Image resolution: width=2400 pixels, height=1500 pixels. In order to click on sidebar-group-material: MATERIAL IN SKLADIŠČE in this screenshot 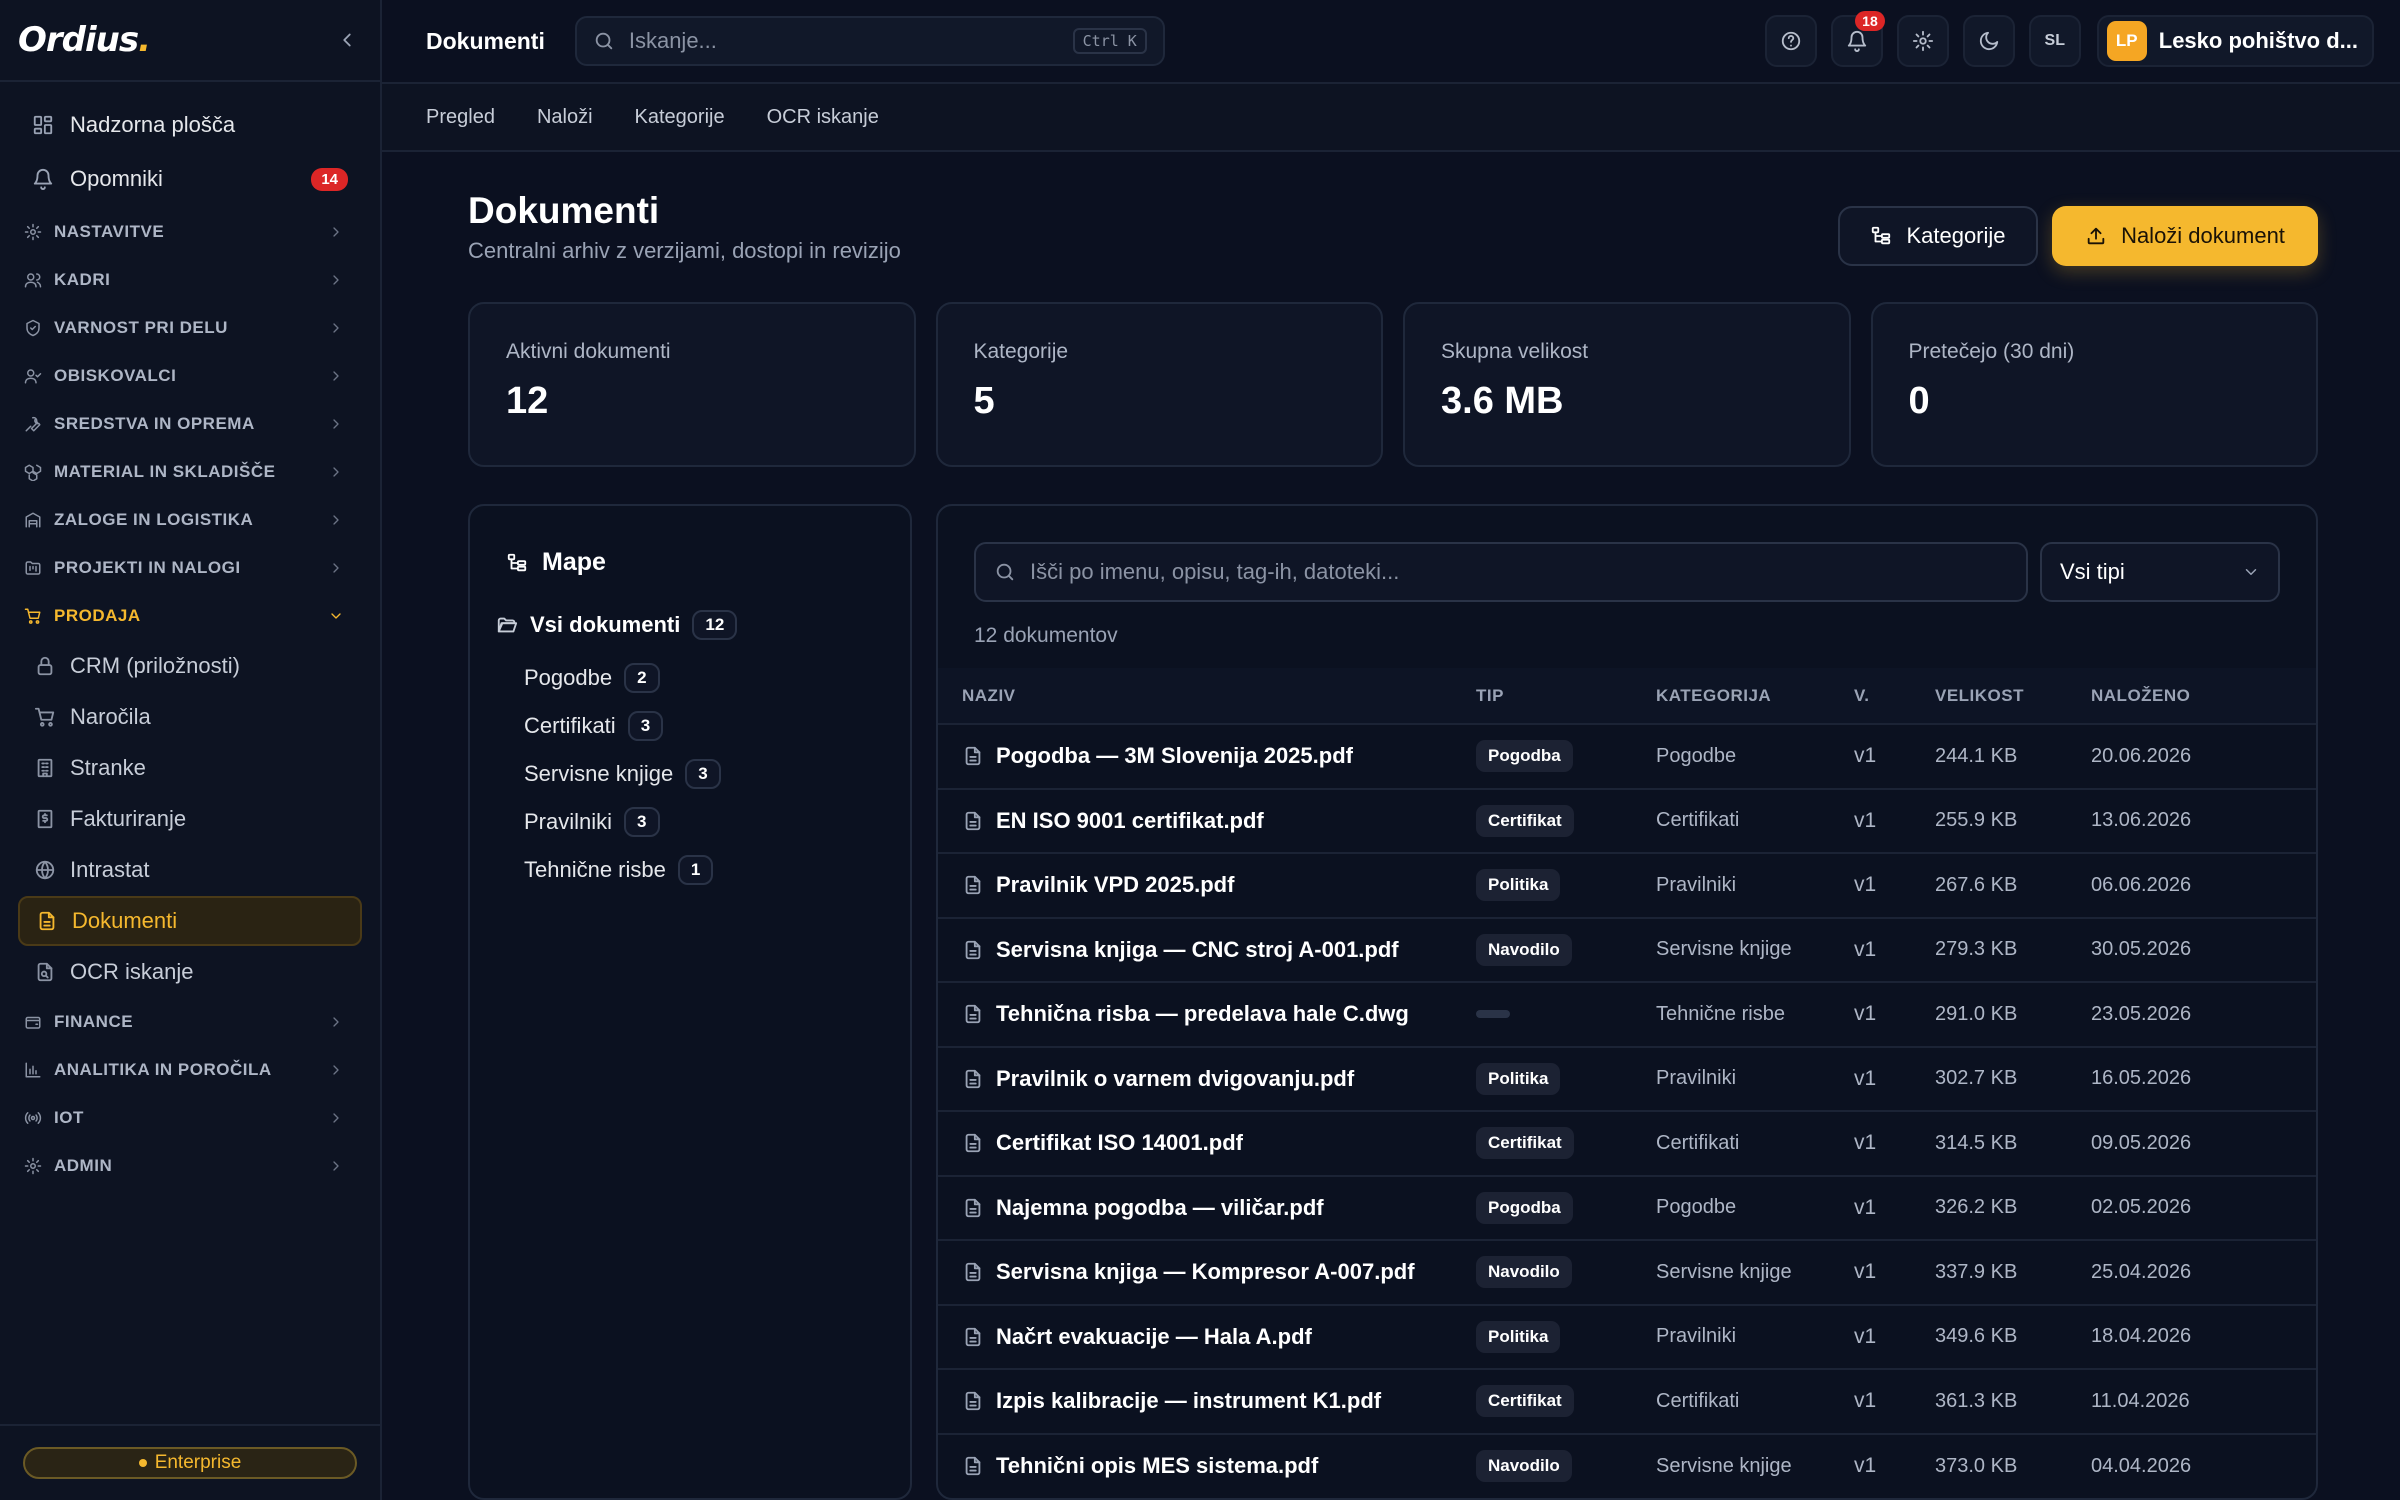, I will do `click(190, 472)`.